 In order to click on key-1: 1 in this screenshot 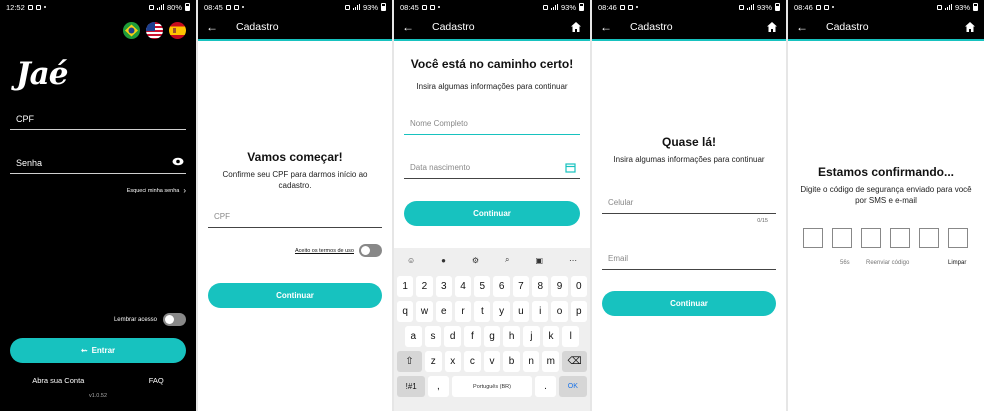, I will do `click(405, 286)`.